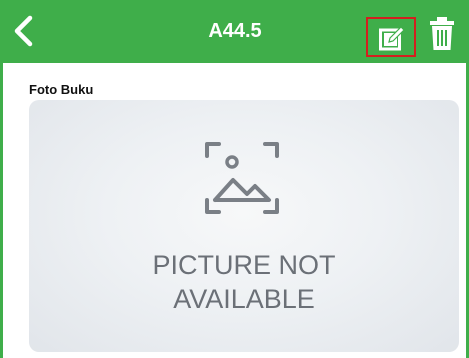 The height and width of the screenshot is (358, 469). I want to click on delete-button, so click(442, 34).